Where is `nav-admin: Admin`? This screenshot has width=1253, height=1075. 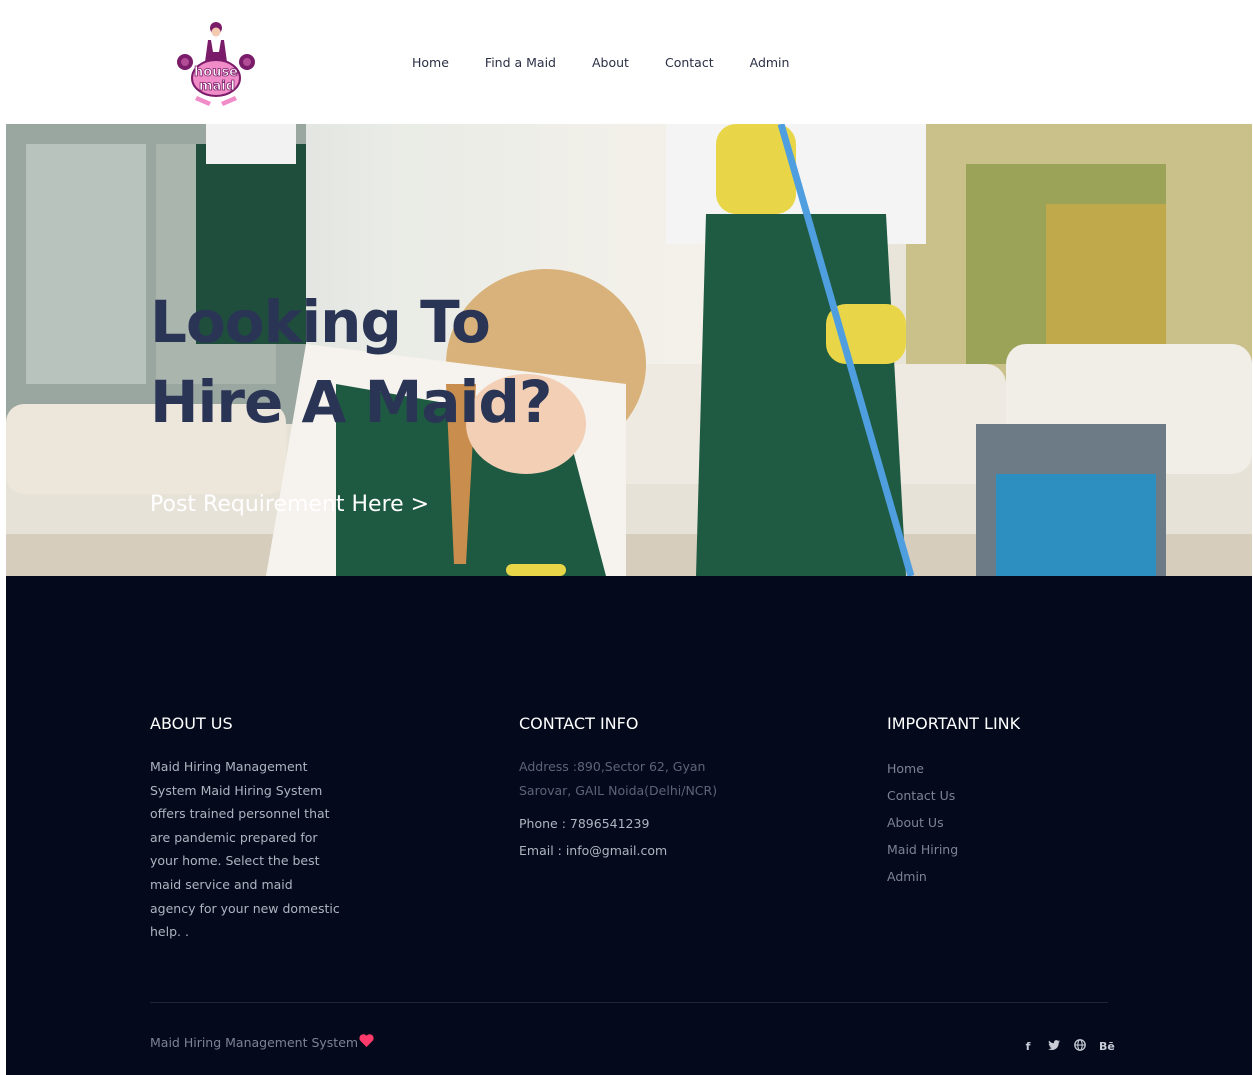
nav-admin: Admin is located at coordinates (770, 62).